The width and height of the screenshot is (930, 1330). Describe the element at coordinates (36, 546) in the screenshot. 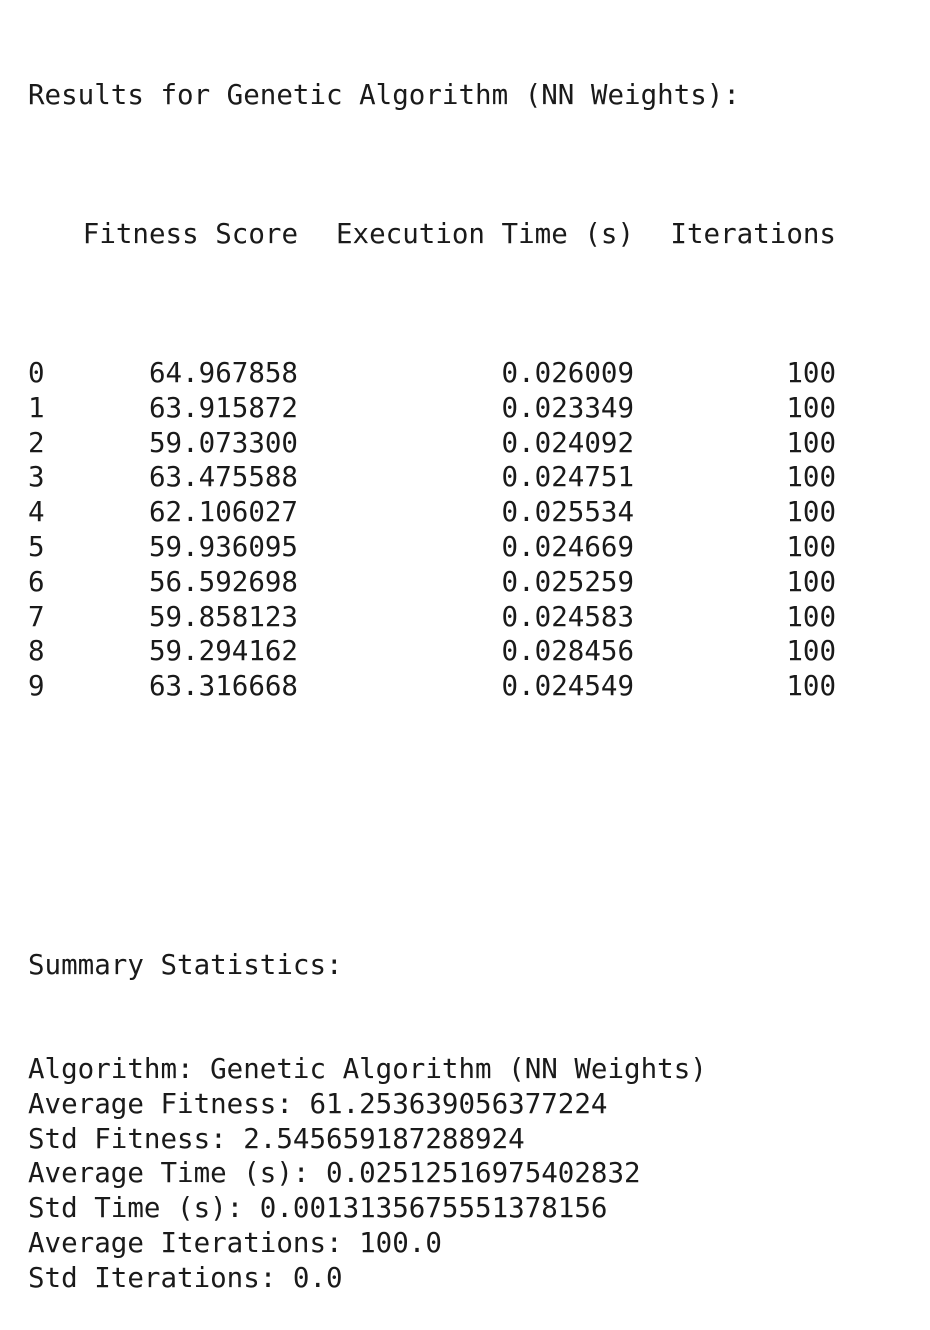

I see `row-index: 5` at that location.